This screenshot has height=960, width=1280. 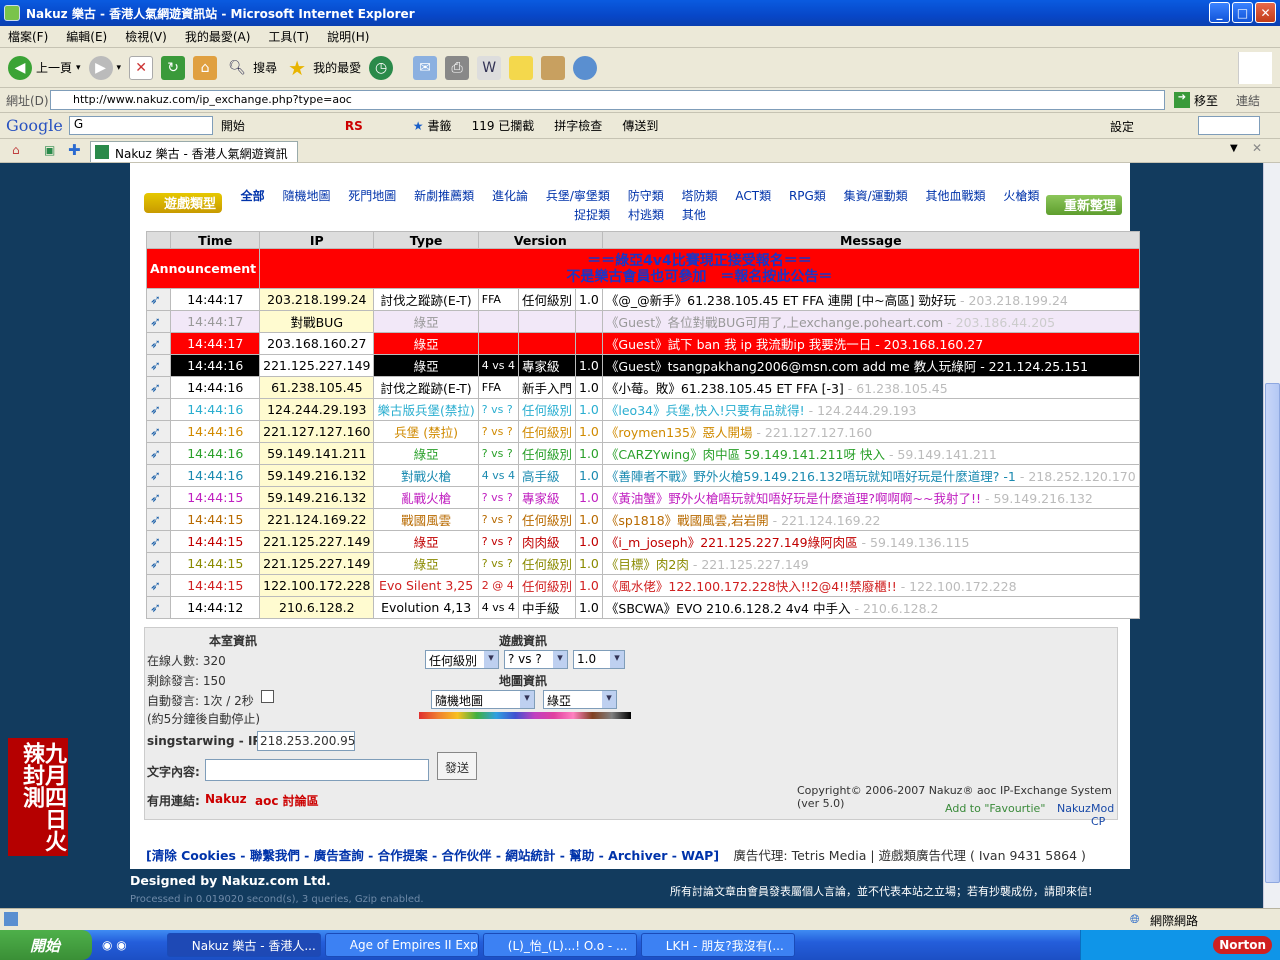 What do you see at coordinates (349, 36) in the screenshot?
I see `menu-help: 說明(H)` at bounding box center [349, 36].